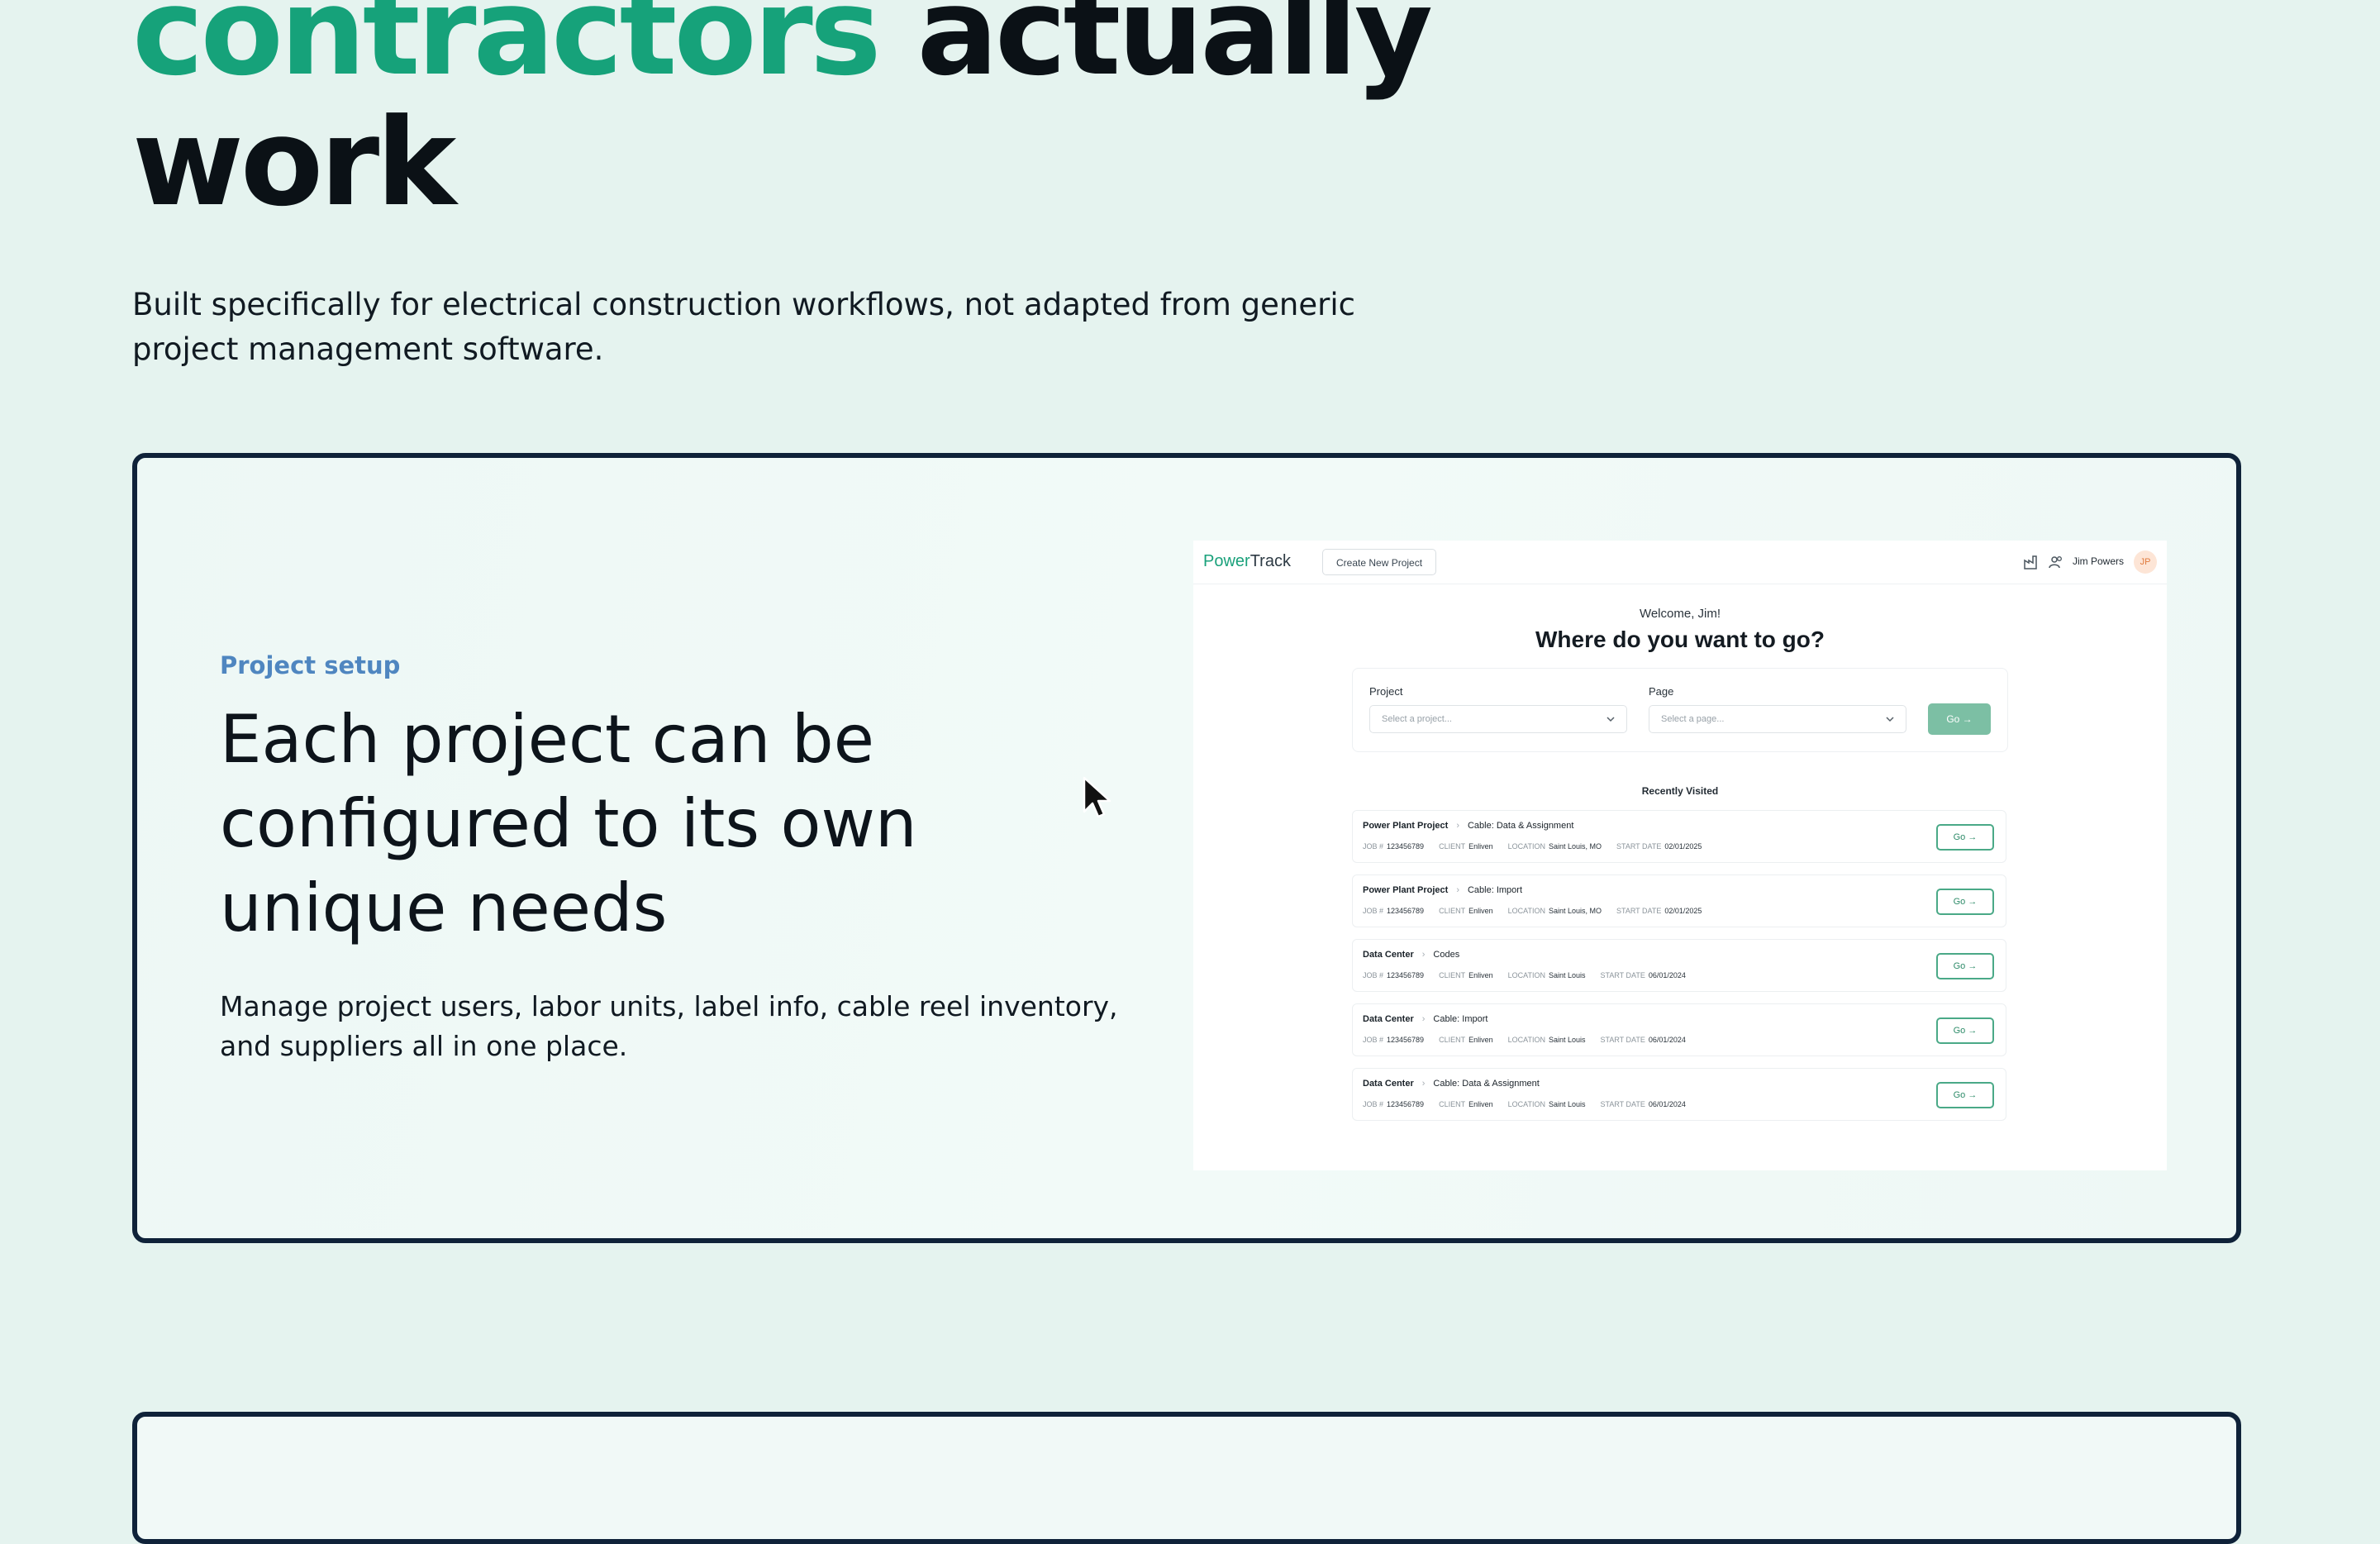  I want to click on headline-rest: actually, so click(1155, 51).